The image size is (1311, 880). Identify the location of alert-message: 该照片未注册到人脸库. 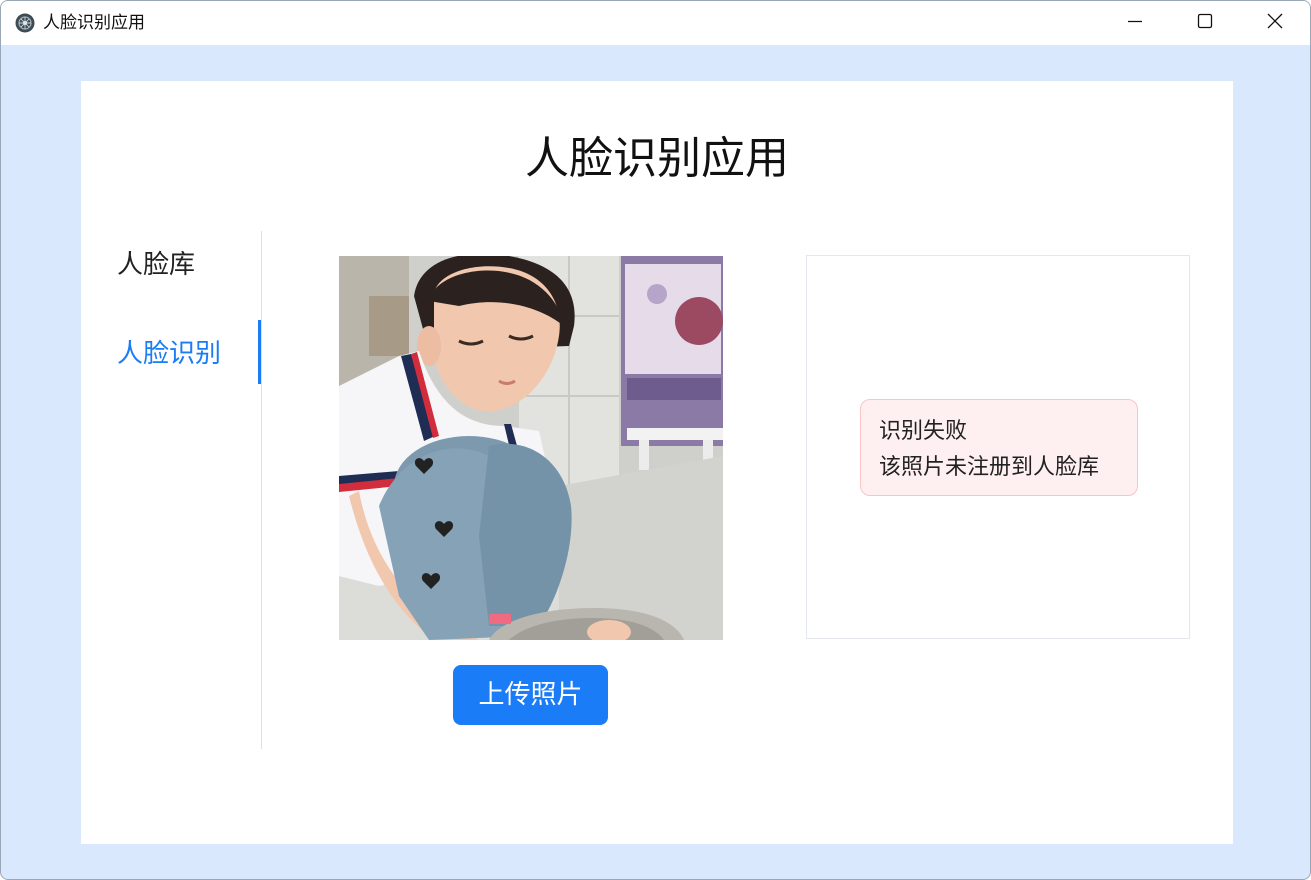
(989, 467).